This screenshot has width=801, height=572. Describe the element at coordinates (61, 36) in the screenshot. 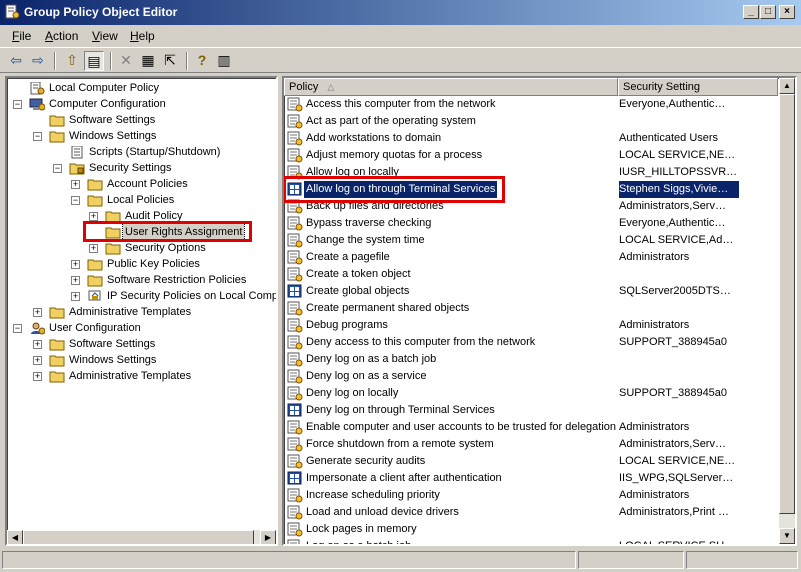

I see `menu-action: Action` at that location.